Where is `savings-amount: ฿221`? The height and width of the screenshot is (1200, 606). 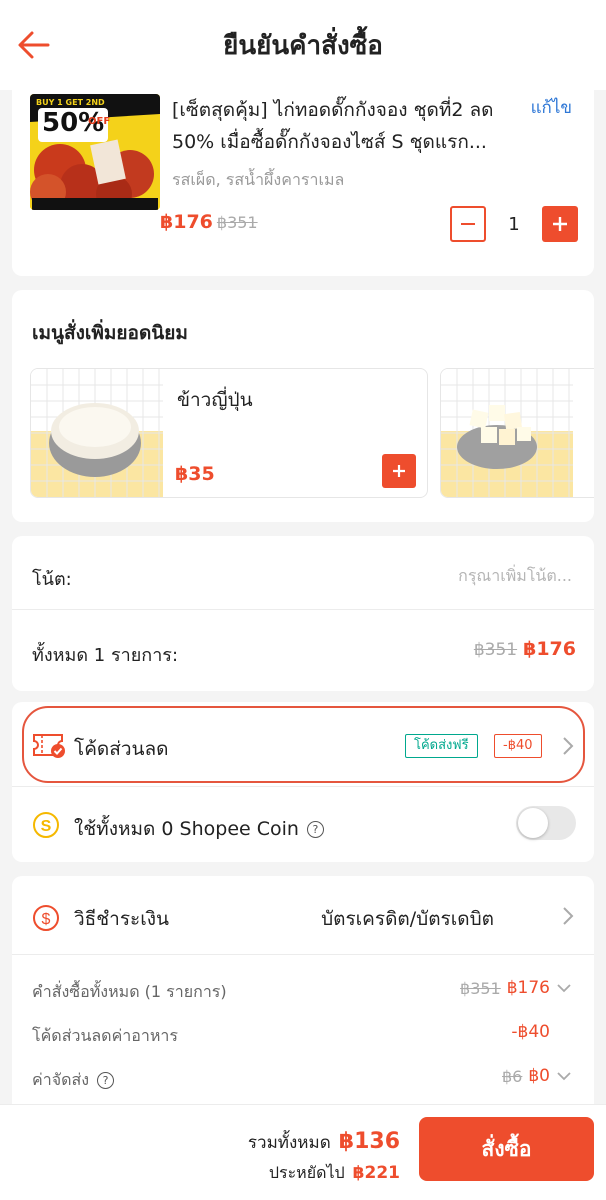
savings-amount: ฿221 is located at coordinates (376, 1173).